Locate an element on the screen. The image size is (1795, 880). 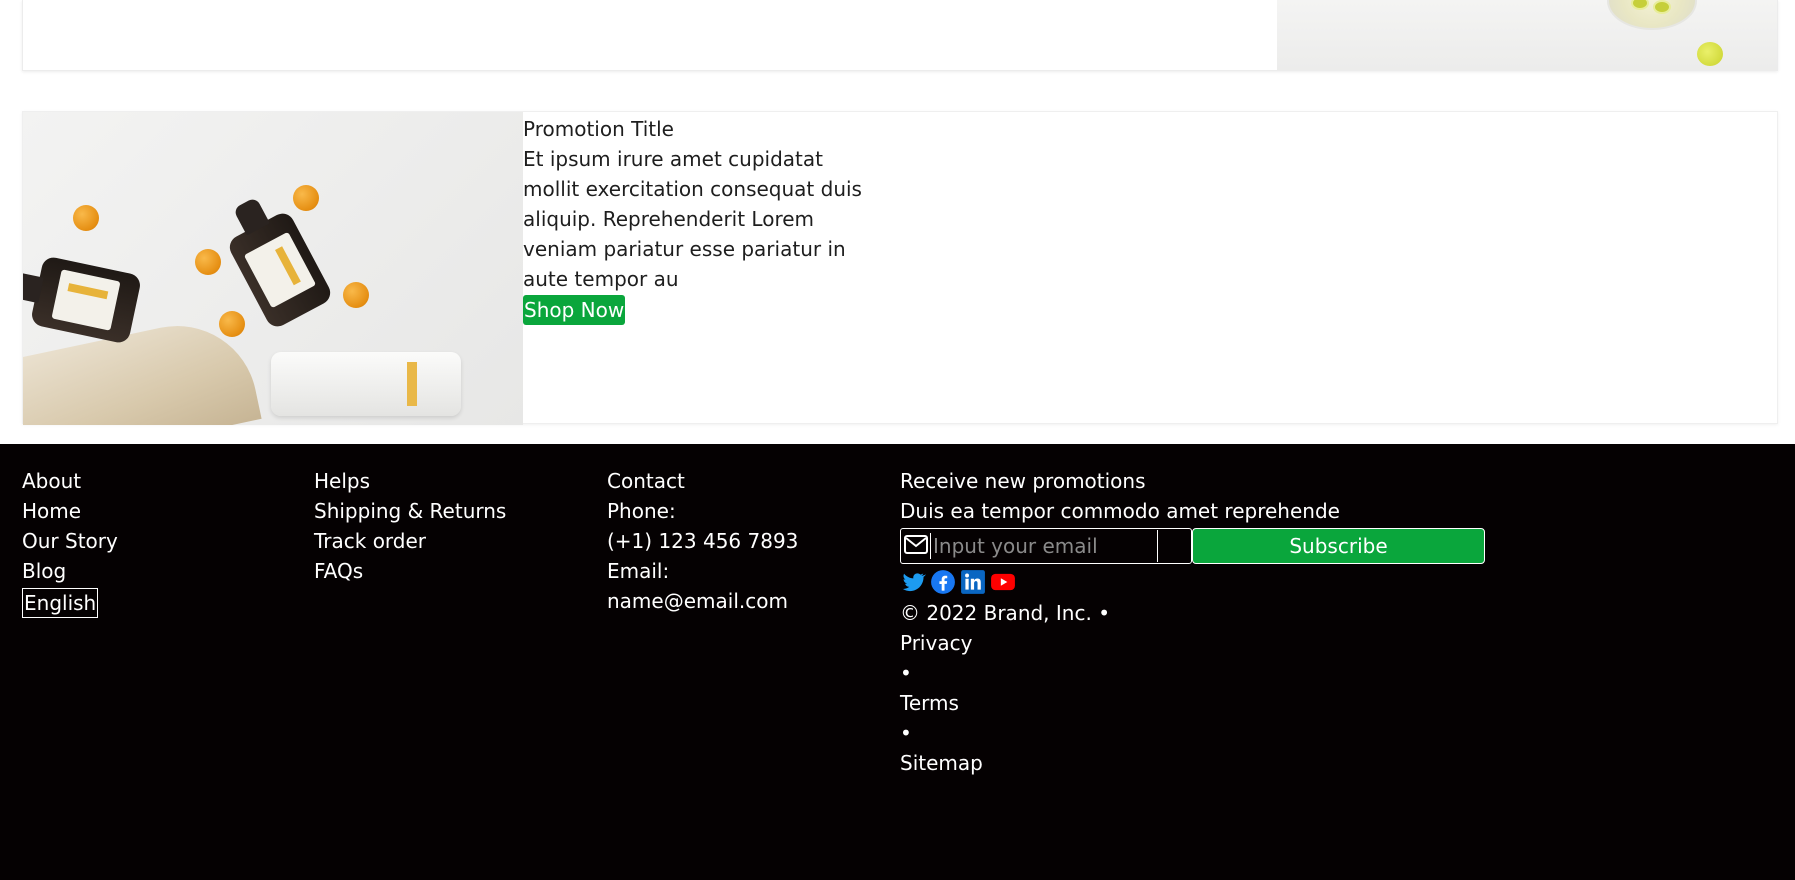
footer-link-faqs: FAQs is located at coordinates (449, 571).